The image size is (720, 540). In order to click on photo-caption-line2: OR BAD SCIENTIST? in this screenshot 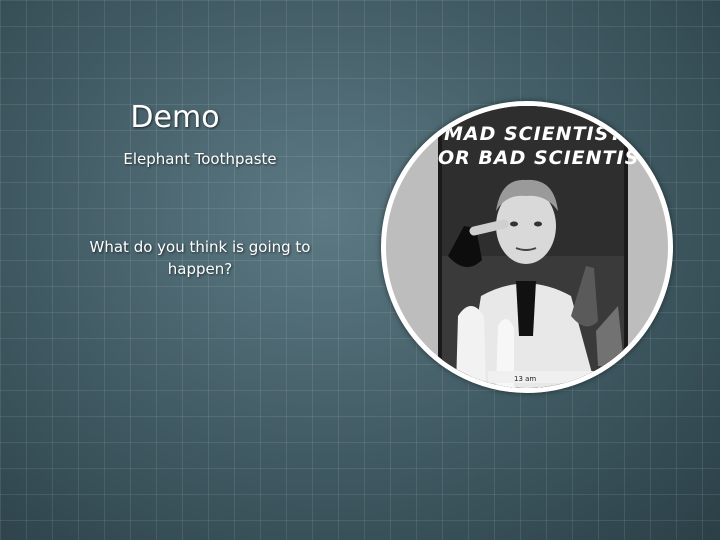, I will do `click(551, 158)`.